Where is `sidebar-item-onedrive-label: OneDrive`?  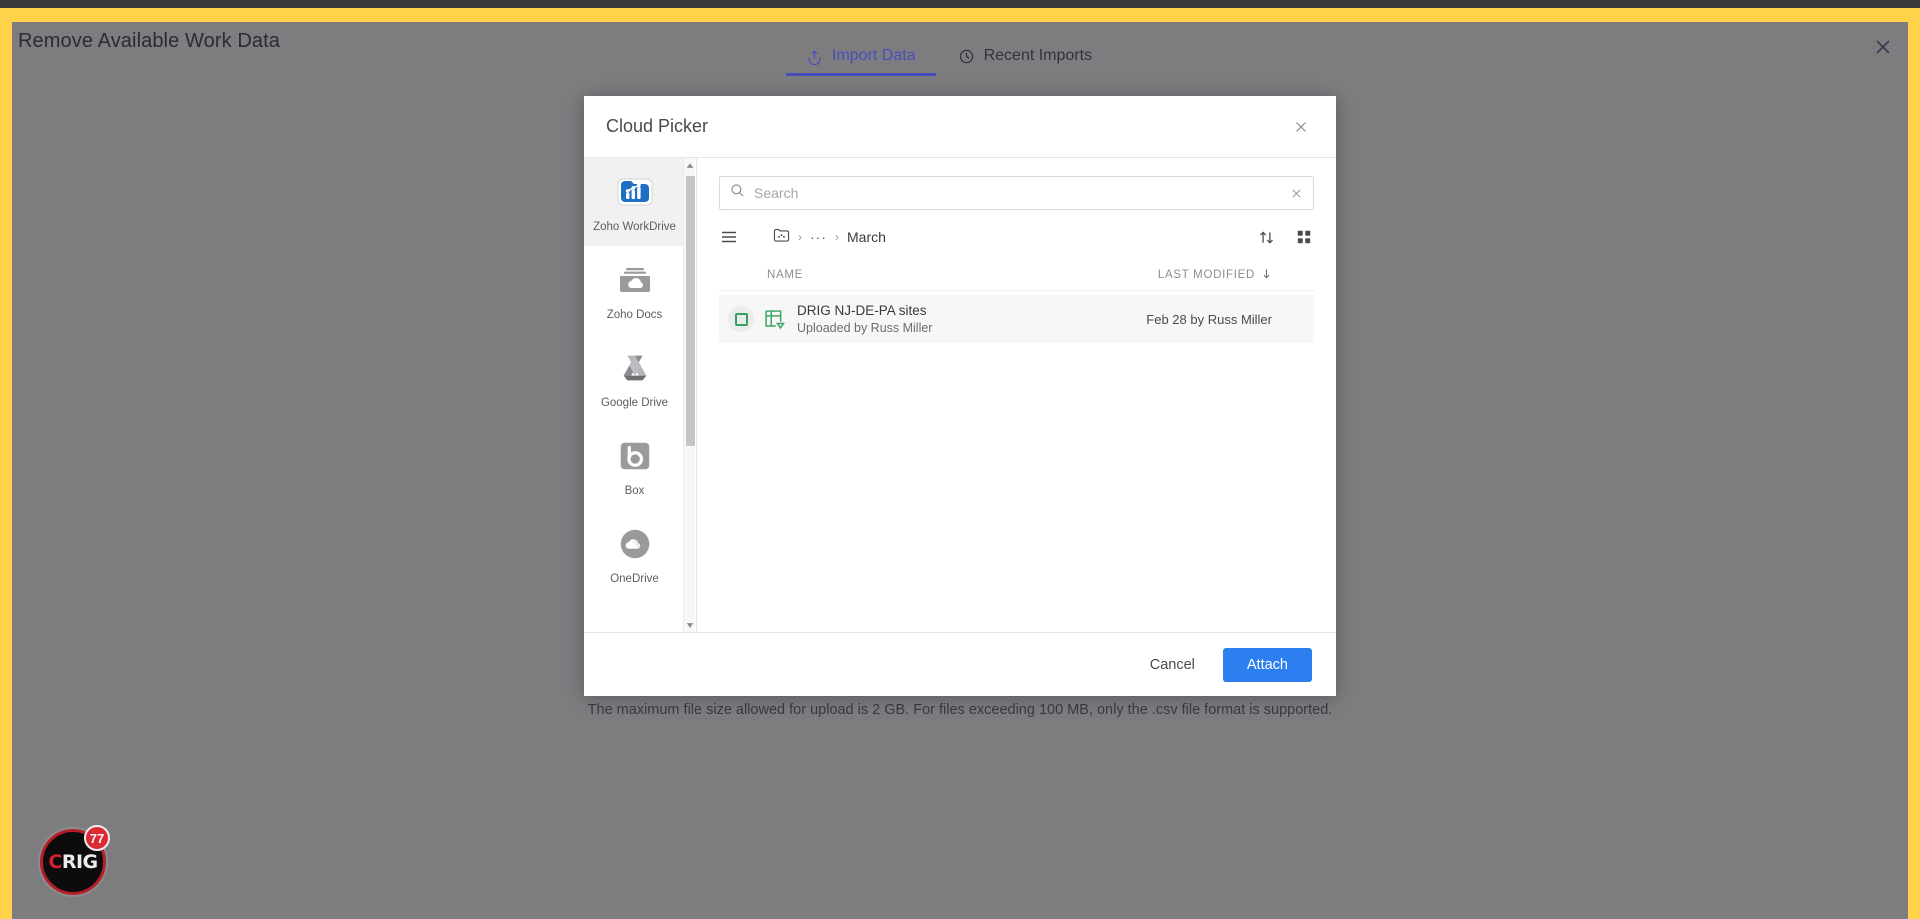
sidebar-item-onedrive-label: OneDrive is located at coordinates (634, 579).